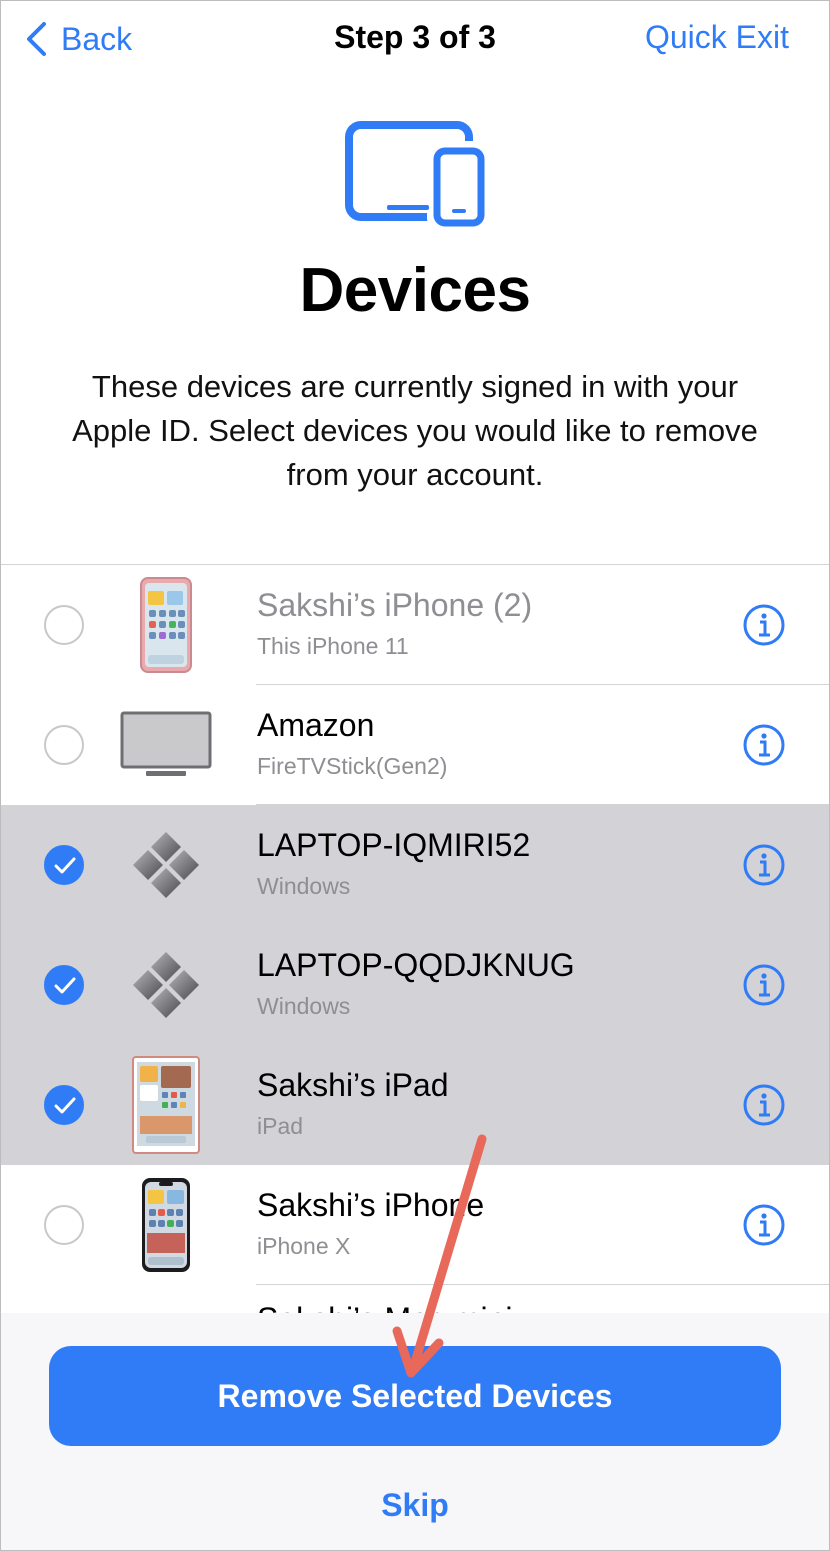 This screenshot has width=830, height=1551. I want to click on device-name: LAPTOP-QQDJKNUG, so click(416, 965).